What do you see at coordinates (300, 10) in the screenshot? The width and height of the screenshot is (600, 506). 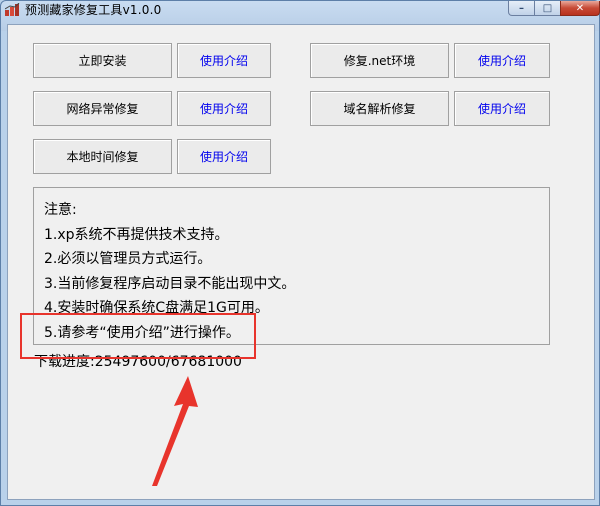 I see `title-bar: 预测藏家修复工具v1.0.0 – □ ✕` at bounding box center [300, 10].